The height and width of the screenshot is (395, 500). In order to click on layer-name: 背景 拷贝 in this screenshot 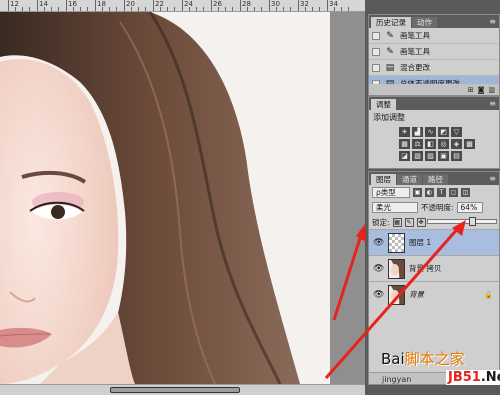, I will do `click(425, 268)`.